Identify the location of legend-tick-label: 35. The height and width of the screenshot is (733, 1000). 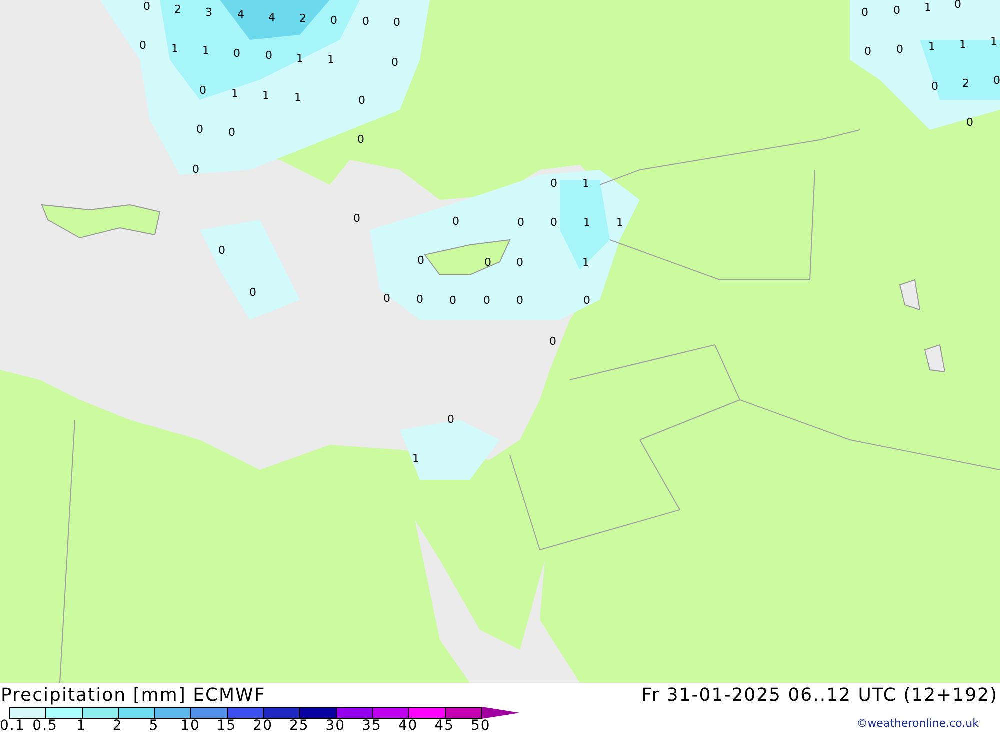
(372, 726).